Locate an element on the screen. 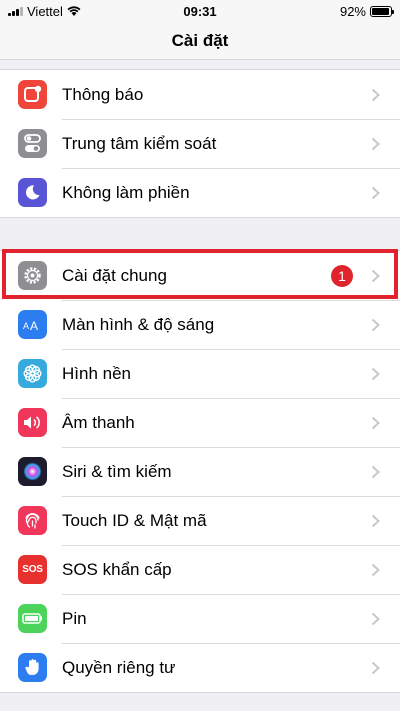  notification-badge: 1 is located at coordinates (342, 275).